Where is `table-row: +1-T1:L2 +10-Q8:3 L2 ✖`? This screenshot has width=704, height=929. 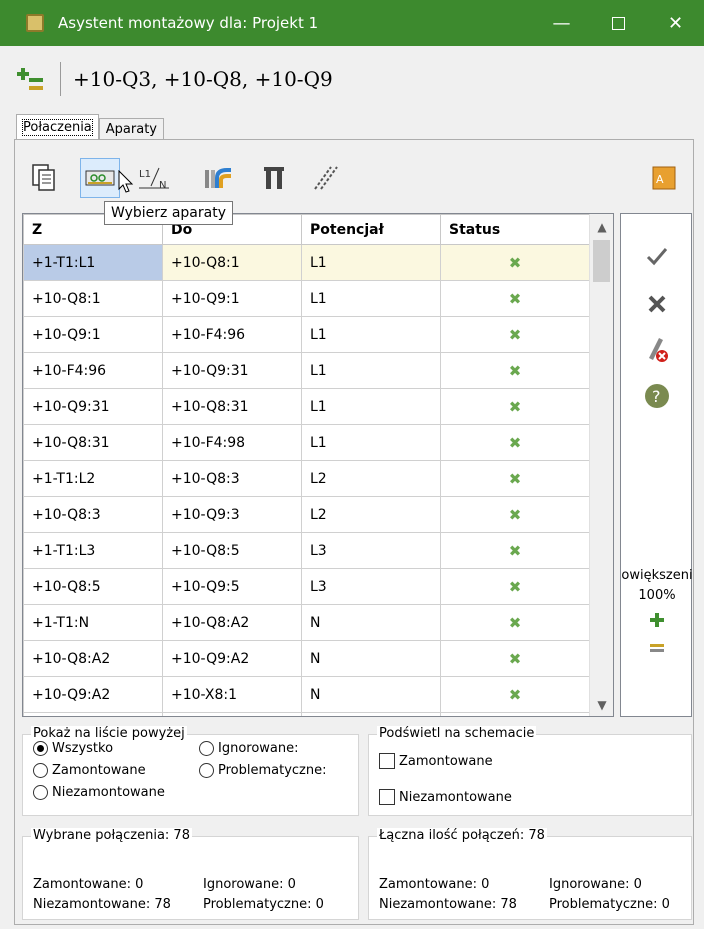
table-row: +1-T1:L2 +10-Q8:3 L2 ✖ is located at coordinates (306, 478).